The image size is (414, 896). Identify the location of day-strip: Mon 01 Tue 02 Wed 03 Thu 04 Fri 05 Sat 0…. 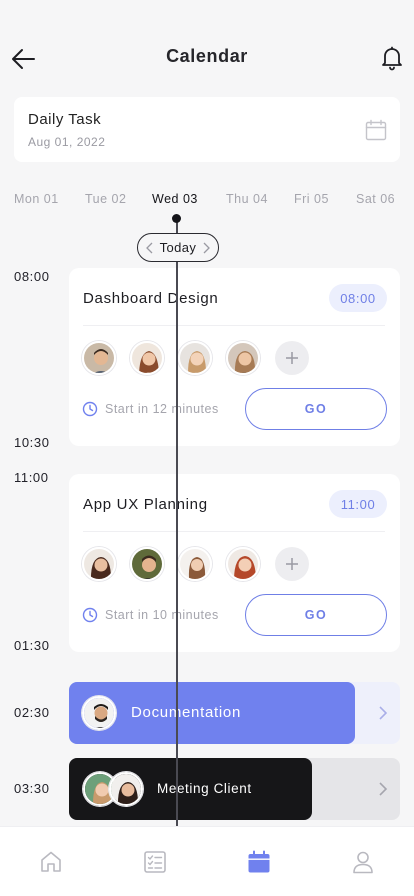
(207, 201).